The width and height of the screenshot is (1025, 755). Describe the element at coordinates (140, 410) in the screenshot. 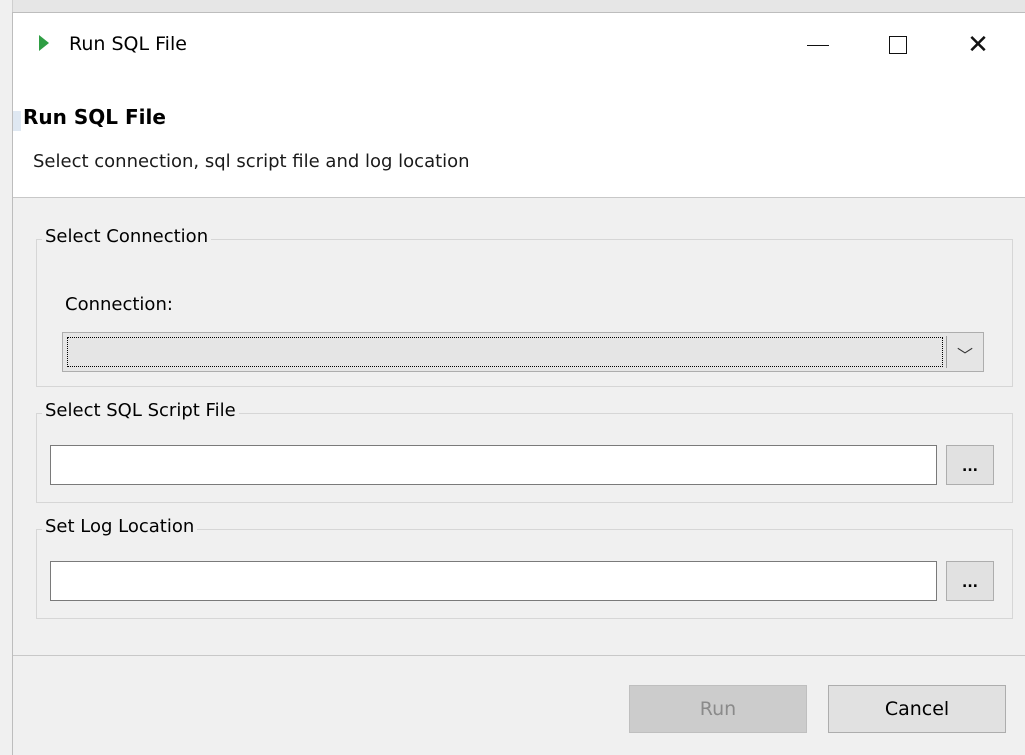

I see `select-sql-script-legend: Select SQL Script File` at that location.